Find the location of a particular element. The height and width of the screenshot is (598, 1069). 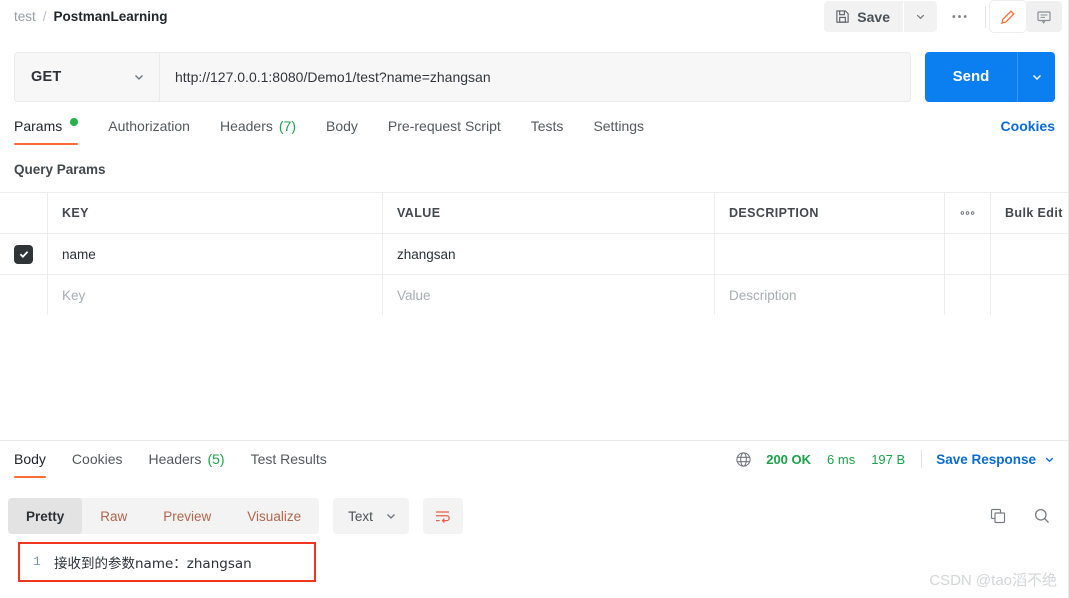

column-key: KEY is located at coordinates (215, 213).